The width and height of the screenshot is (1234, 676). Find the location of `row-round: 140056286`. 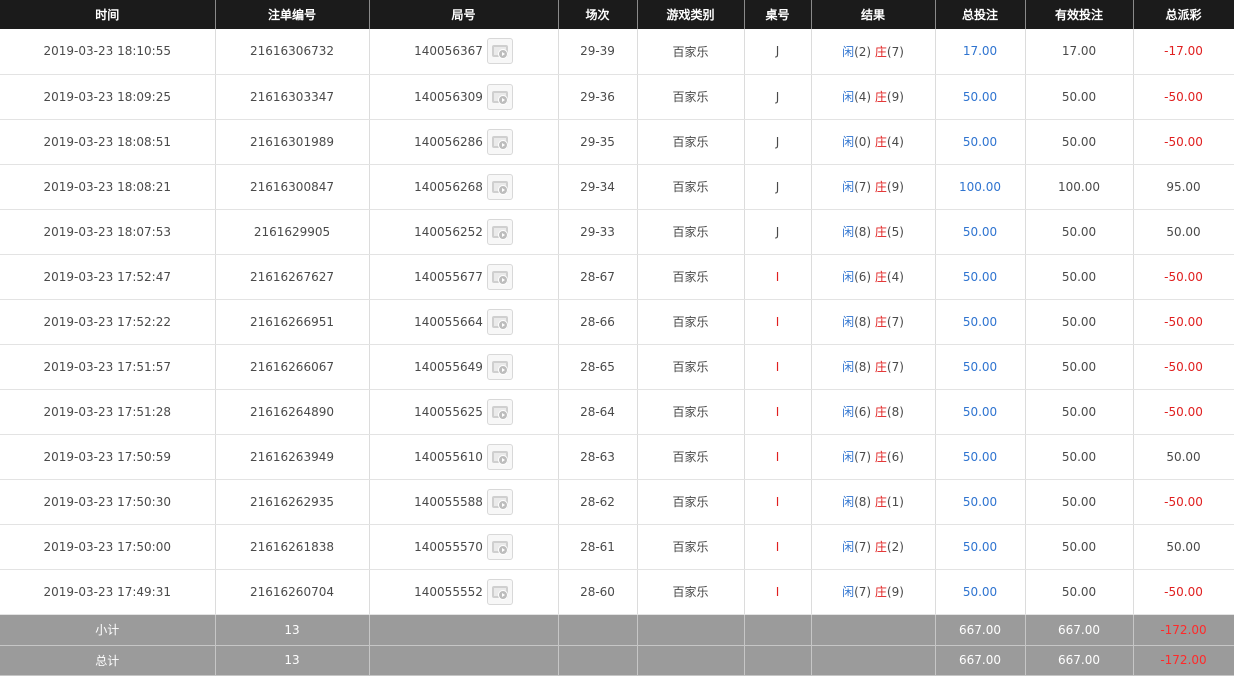

row-round: 140056286 is located at coordinates (464, 142).